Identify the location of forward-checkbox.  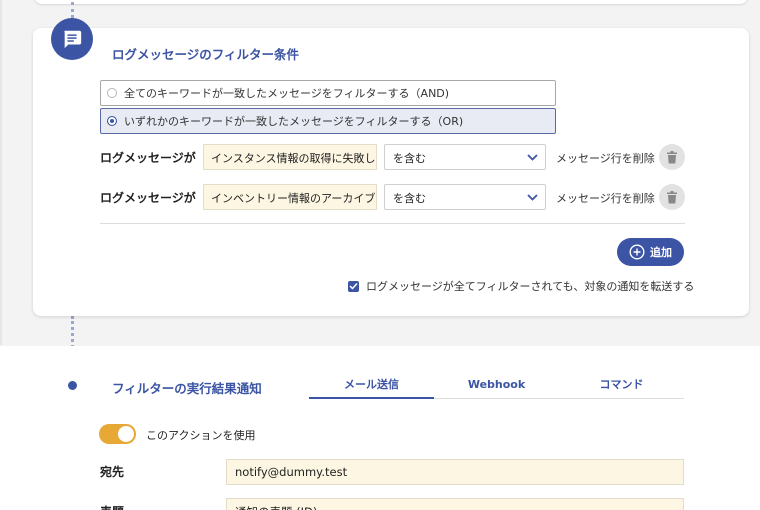
(353, 286).